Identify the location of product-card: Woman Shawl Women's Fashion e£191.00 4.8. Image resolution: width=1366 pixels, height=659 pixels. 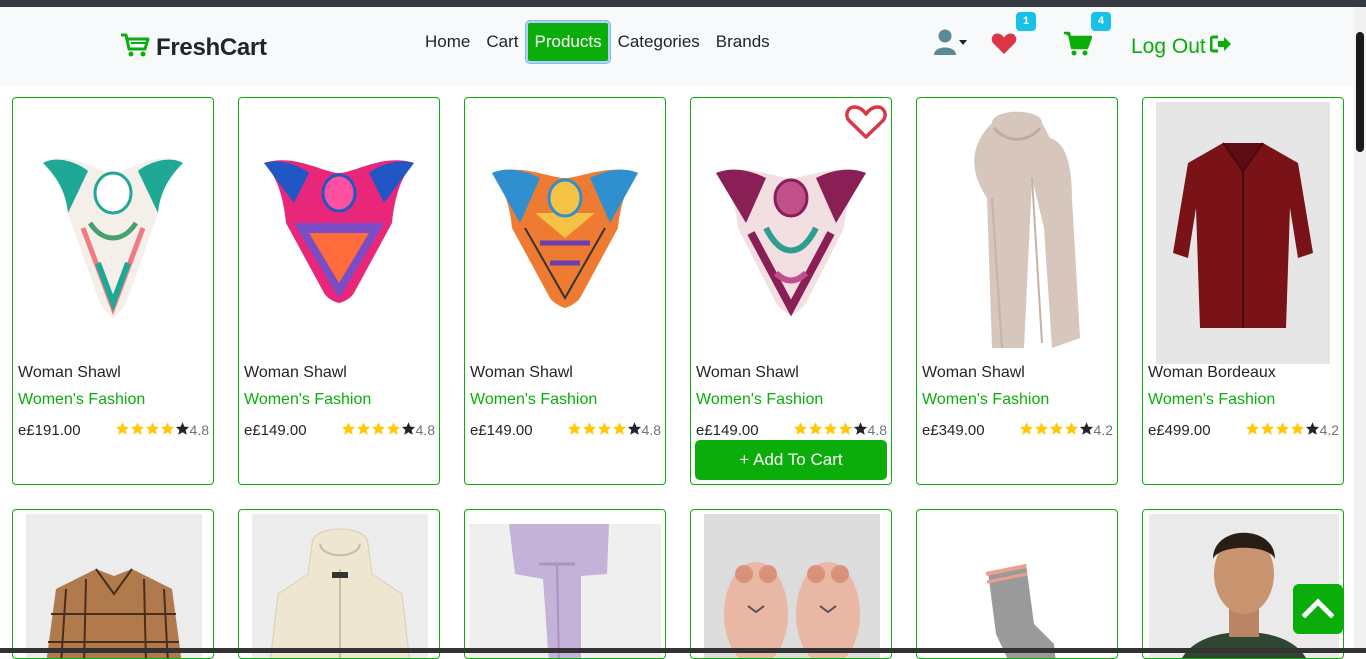
(113, 291).